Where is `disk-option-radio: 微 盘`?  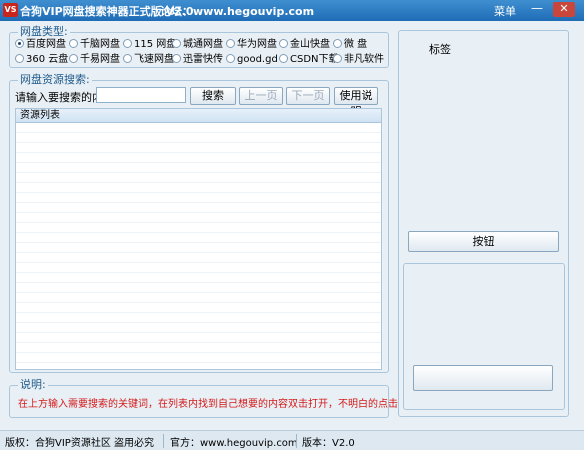
disk-option-radio: 微 盘 is located at coordinates (350, 45).